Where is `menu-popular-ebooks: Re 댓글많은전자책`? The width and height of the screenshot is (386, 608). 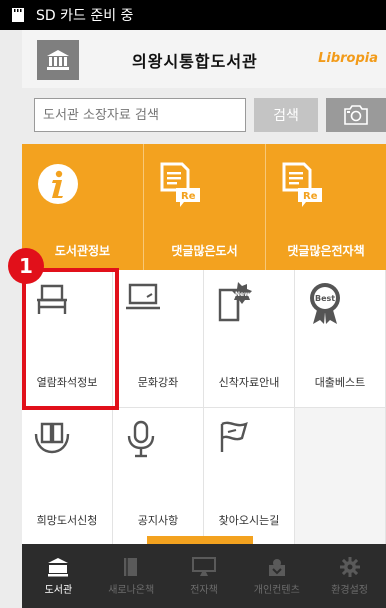
menu-popular-ebooks: Re 댓글많은전자책 is located at coordinates (326, 207).